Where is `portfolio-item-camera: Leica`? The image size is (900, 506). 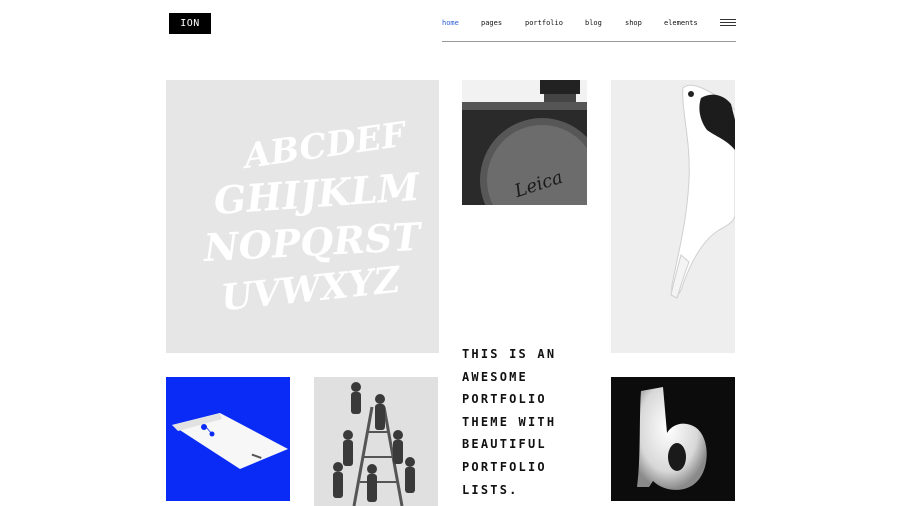 portfolio-item-camera: Leica is located at coordinates (524, 142).